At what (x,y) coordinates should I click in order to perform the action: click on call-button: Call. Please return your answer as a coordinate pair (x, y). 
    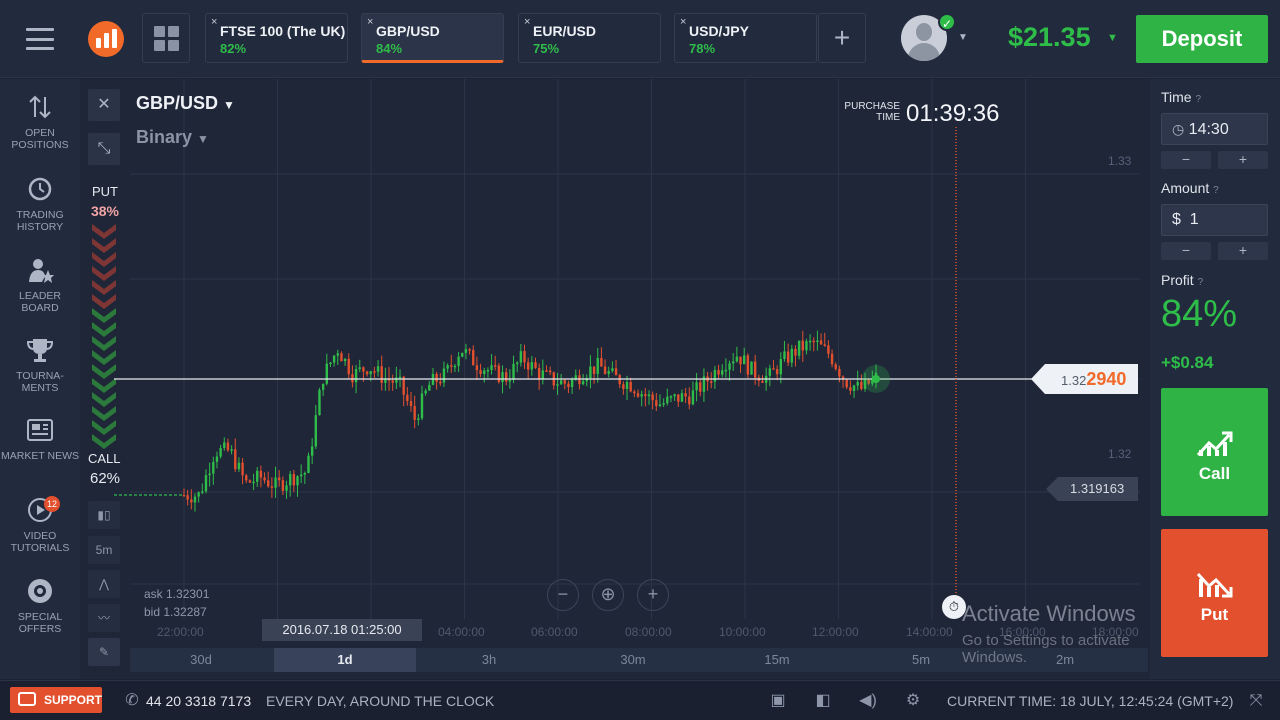
    Looking at the image, I should click on (1214, 452).